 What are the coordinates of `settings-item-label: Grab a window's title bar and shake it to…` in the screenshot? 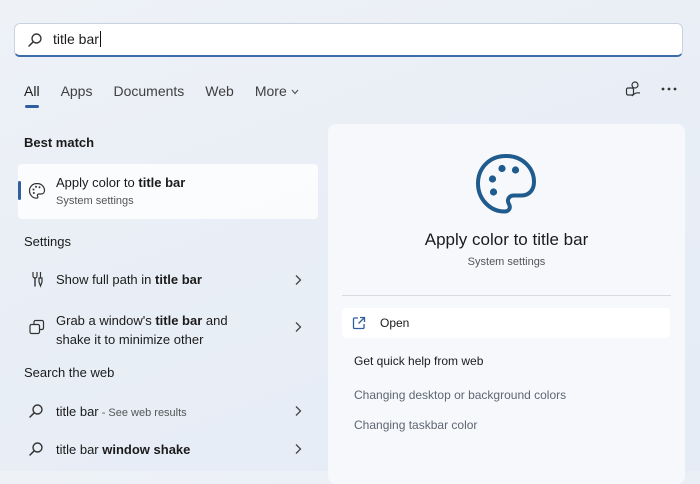 It's located at (142, 330).